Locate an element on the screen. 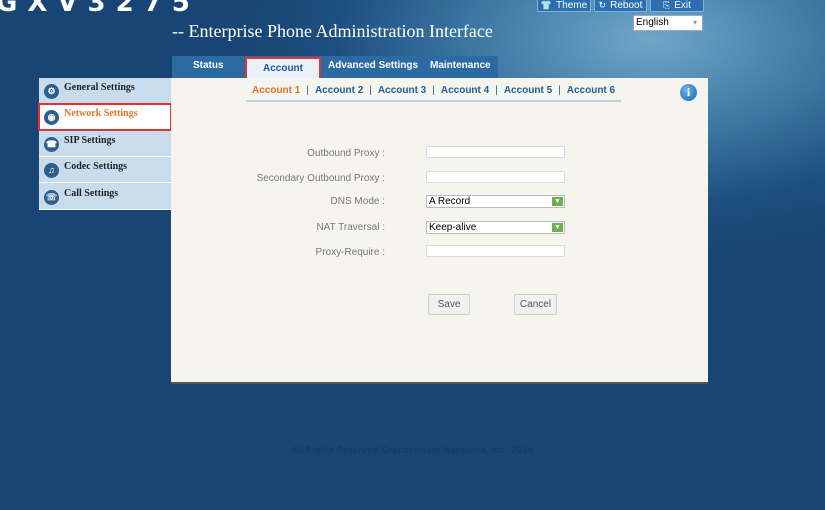  sidebar-item-codec-settings: ♫ Codec Settings is located at coordinates (105, 170).